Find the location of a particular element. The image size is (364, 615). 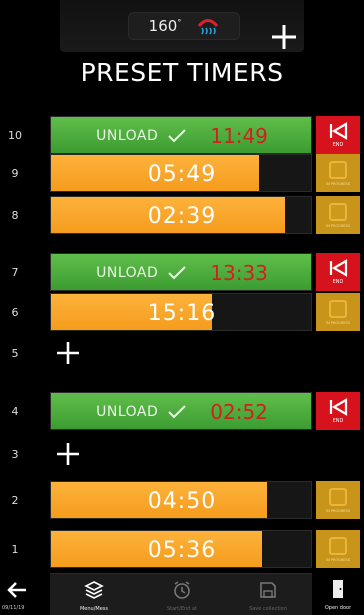

open-door-button: Open door is located at coordinates (338, 594).